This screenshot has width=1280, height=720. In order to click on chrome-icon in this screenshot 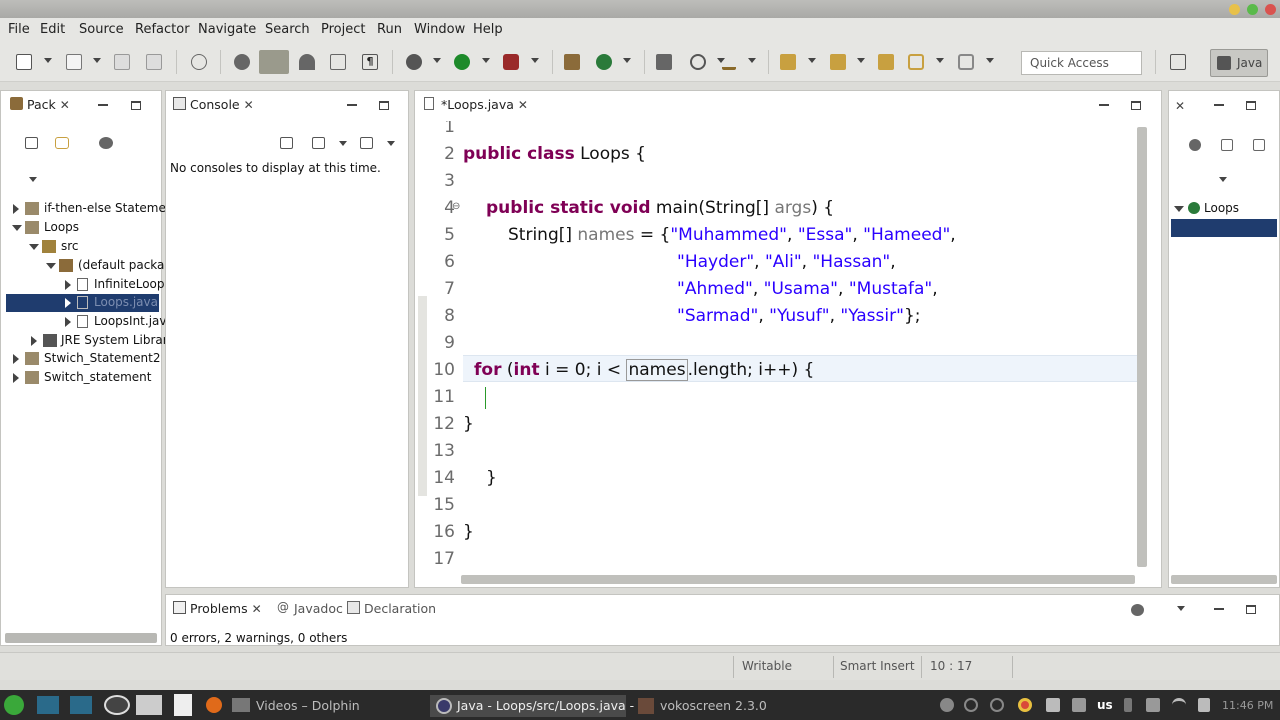, I will do `click(1025, 705)`.